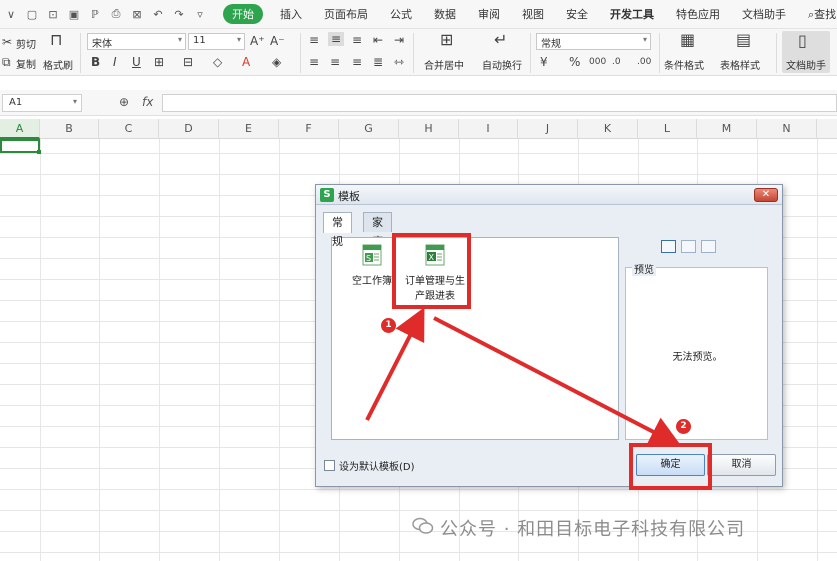 Image resolution: width=837 pixels, height=561 pixels. Describe the element at coordinates (357, 62) in the screenshot. I see `align-right-icon: ≡` at that location.